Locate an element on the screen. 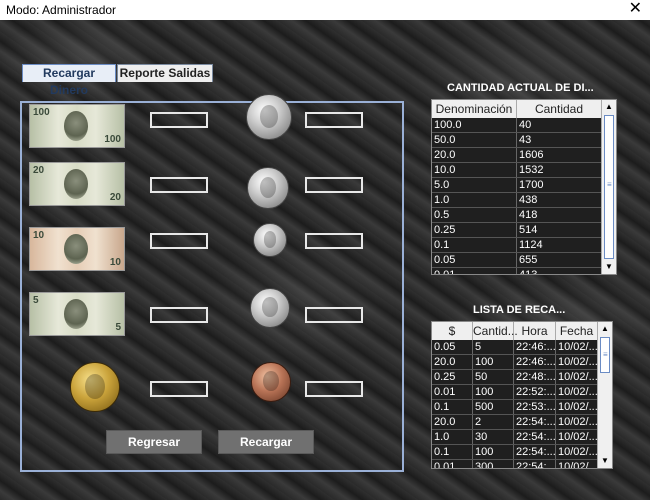 The height and width of the screenshot is (500, 650). coin-half-dollar-quantity-input is located at coordinates (334, 185).